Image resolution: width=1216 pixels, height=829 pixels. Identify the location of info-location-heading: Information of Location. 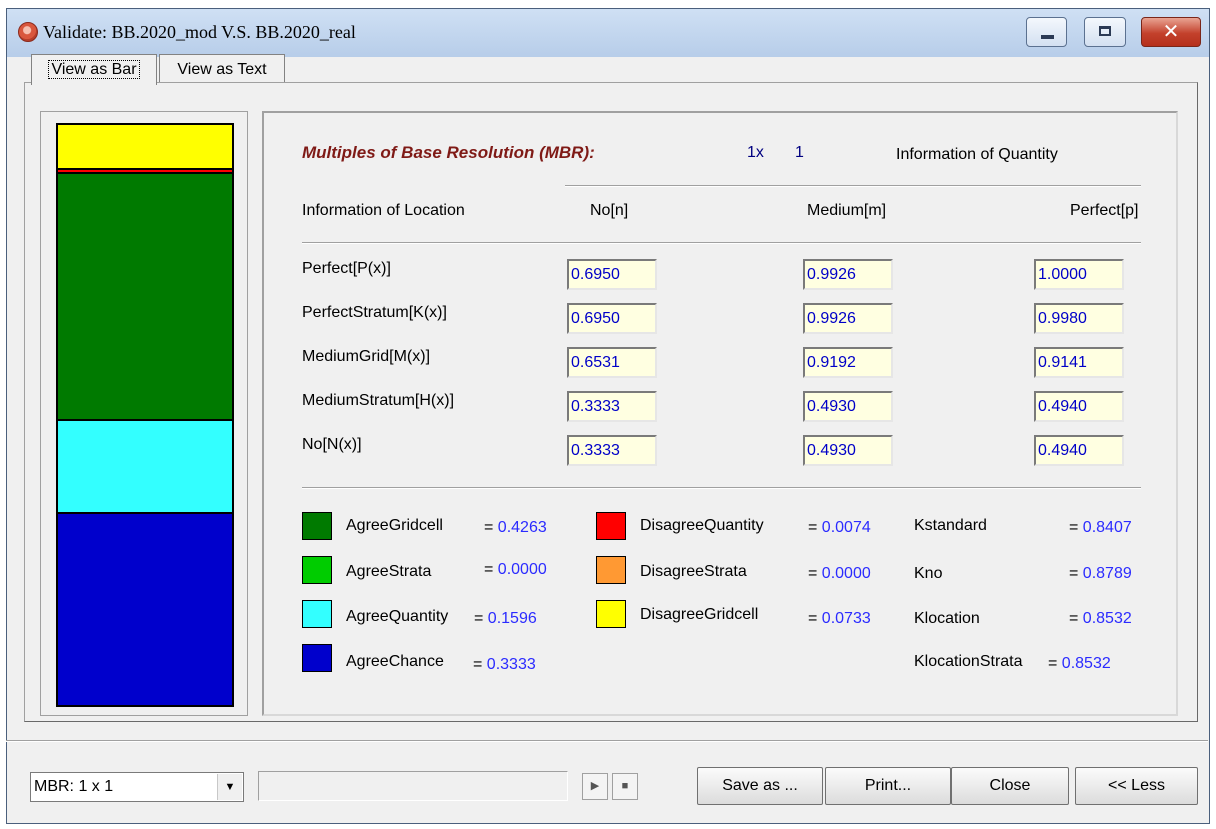
(383, 210).